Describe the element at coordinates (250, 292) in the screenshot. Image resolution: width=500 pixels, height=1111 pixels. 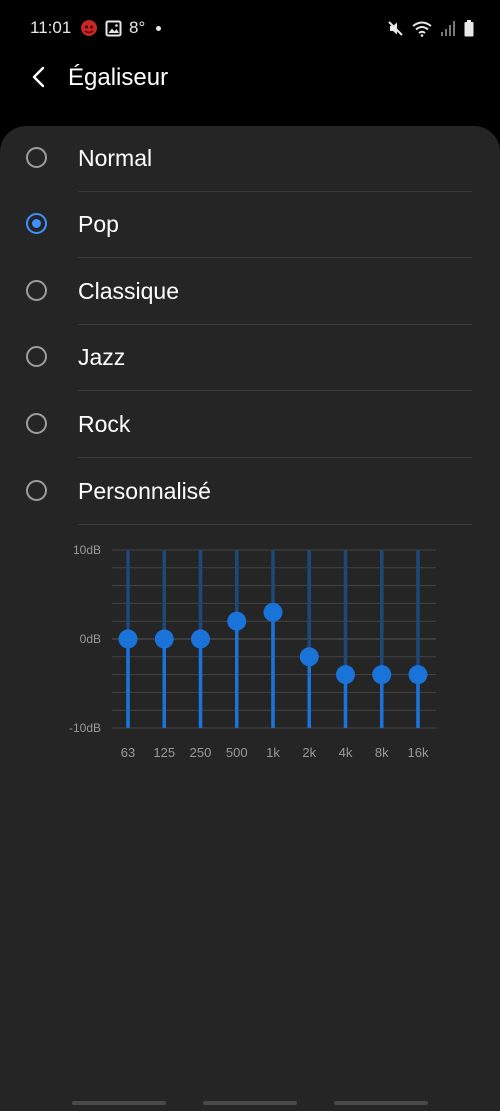
I see `preset-classique: Classique` at that location.